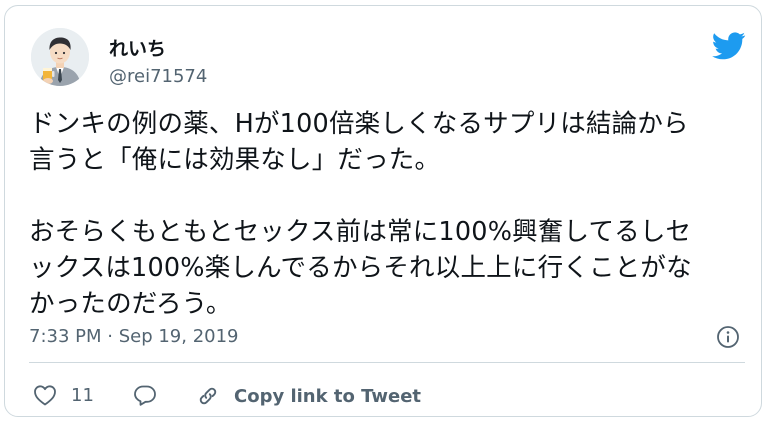 The height and width of the screenshot is (426, 768). What do you see at coordinates (130, 304) in the screenshot?
I see `tweet-line: かったのだろう。` at bounding box center [130, 304].